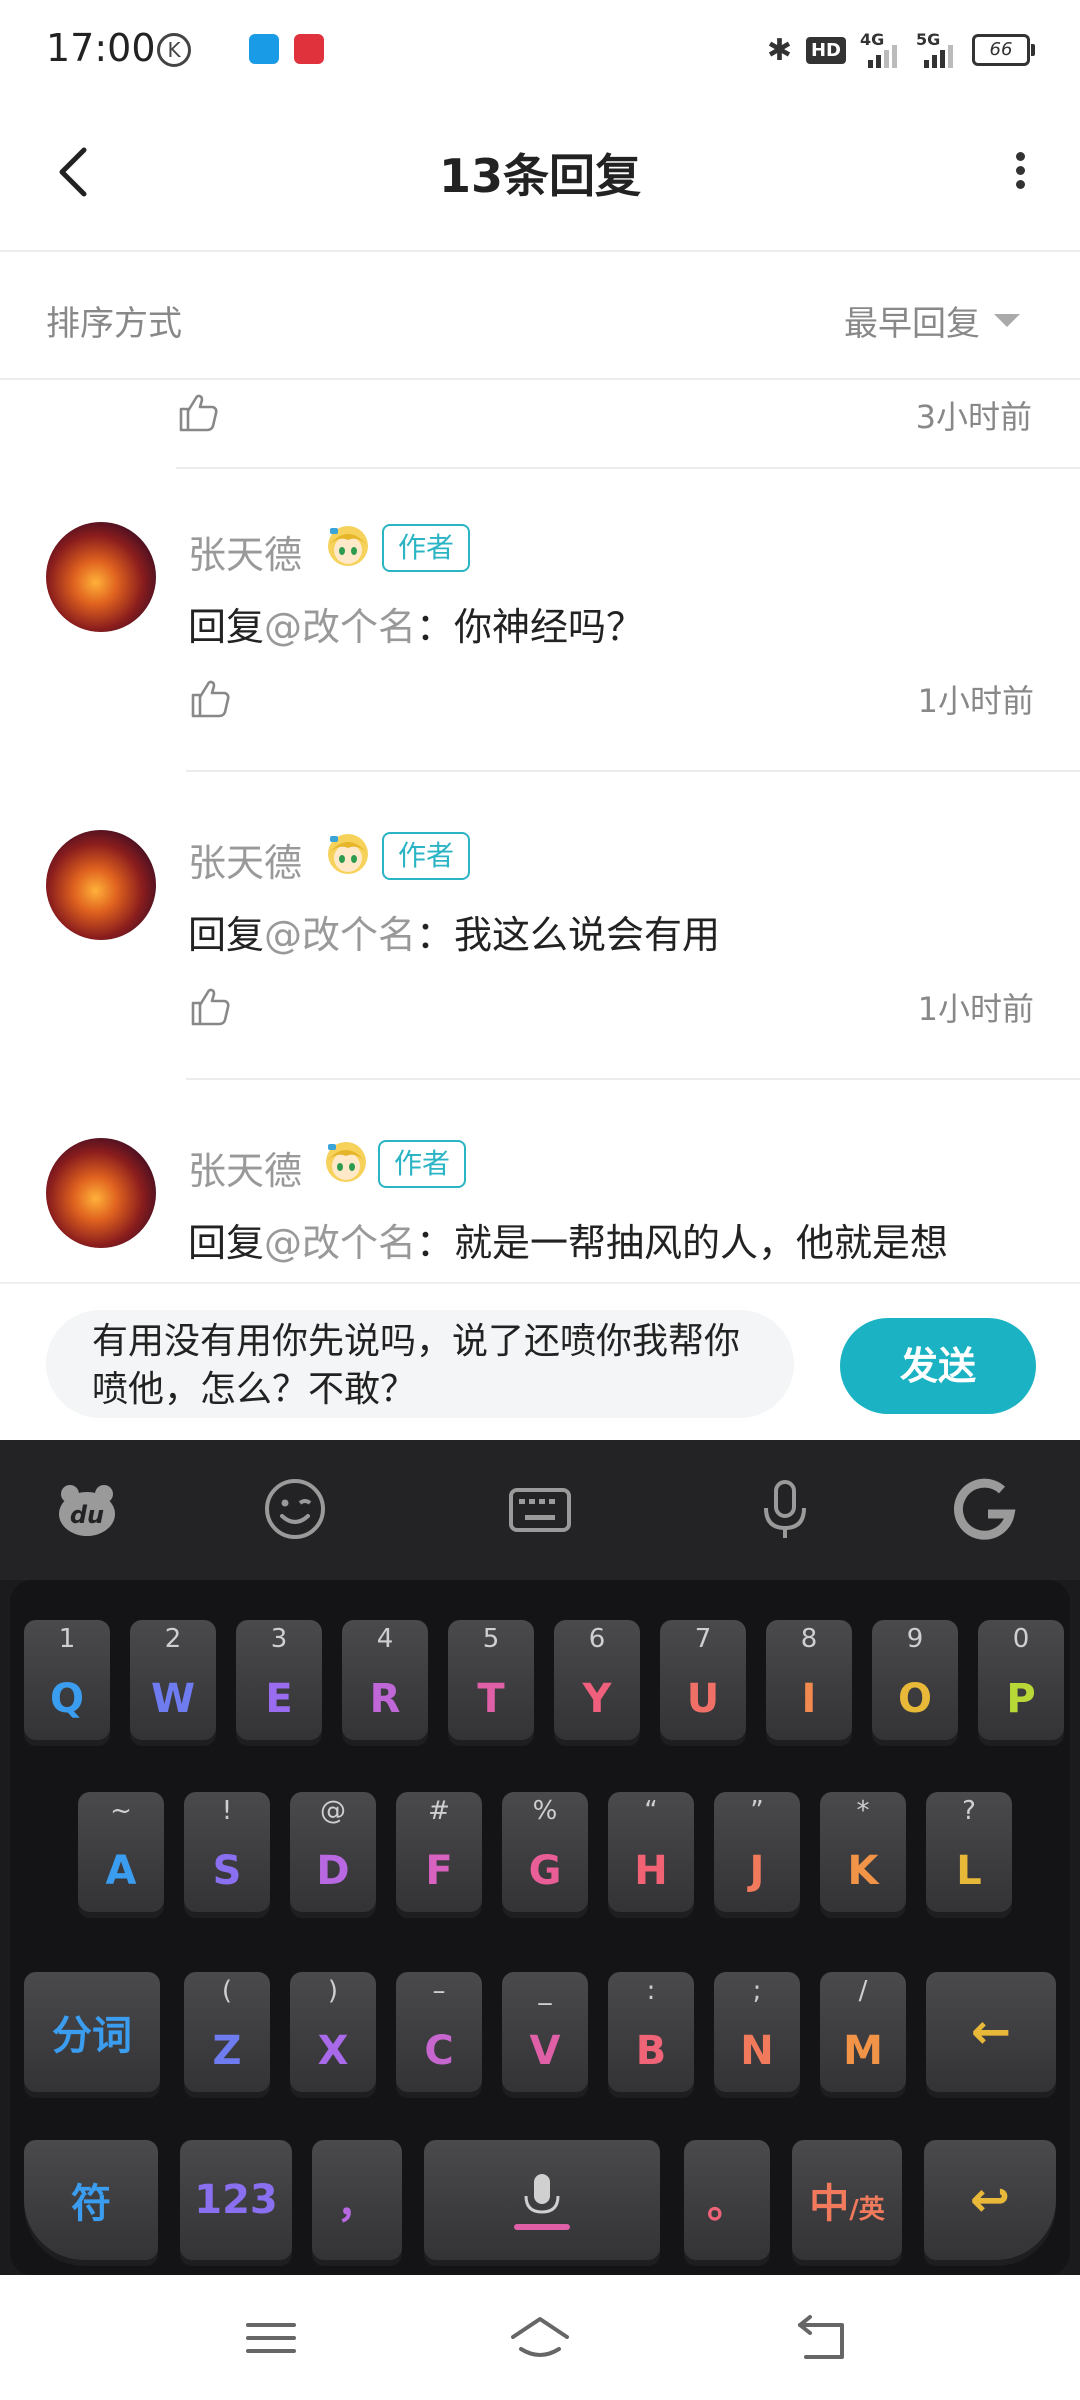 The height and width of the screenshot is (2400, 1080). I want to click on key-secondary-label: !, so click(227, 1811).